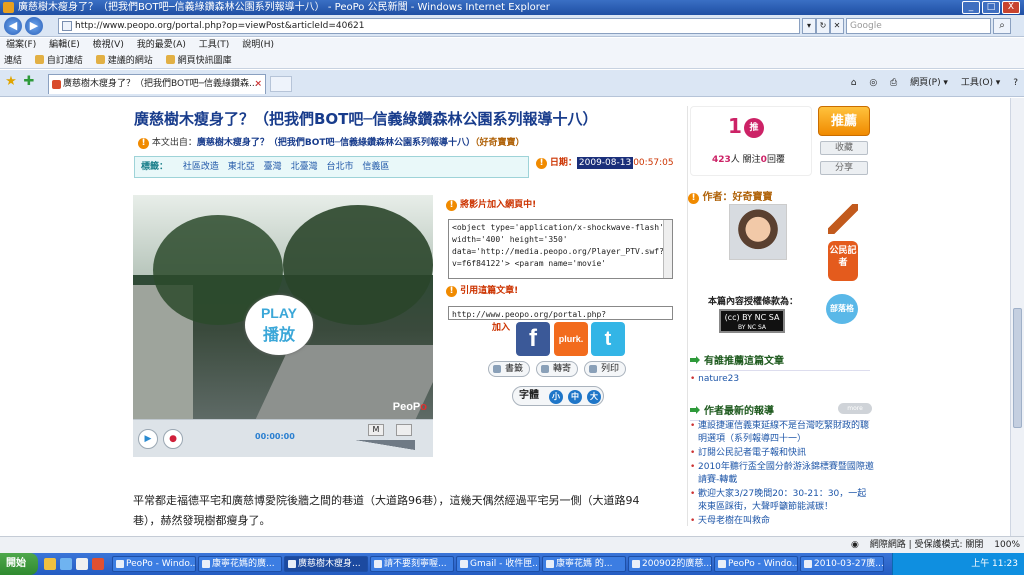  What do you see at coordinates (13, 26) in the screenshot?
I see `back-button: ◀` at bounding box center [13, 26].